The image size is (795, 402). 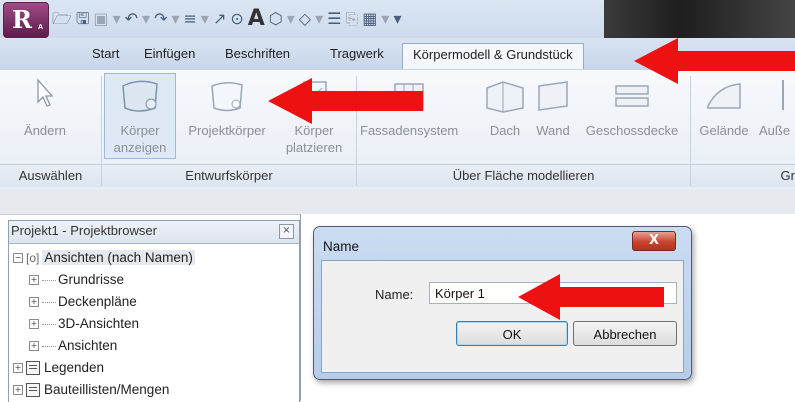 What do you see at coordinates (33, 390) in the screenshot?
I see `schedule-icon` at bounding box center [33, 390].